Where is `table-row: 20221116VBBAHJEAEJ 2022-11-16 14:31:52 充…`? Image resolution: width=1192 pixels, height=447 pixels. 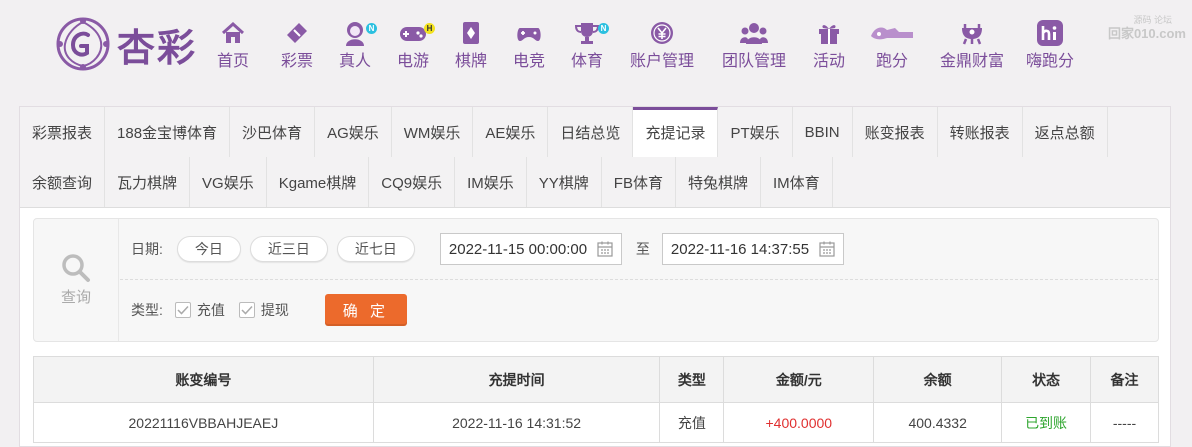 table-row: 20221116VBBAHJEAEJ 2022-11-16 14:31:52 充… is located at coordinates (596, 422).